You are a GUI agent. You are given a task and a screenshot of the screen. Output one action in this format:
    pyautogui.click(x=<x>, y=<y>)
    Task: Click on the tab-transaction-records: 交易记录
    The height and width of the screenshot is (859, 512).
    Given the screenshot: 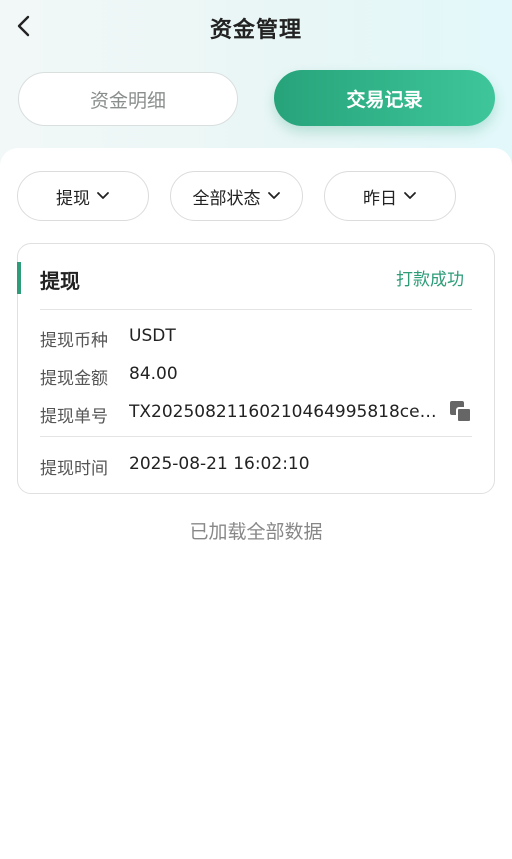 What is the action you would take?
    pyautogui.click(x=384, y=98)
    